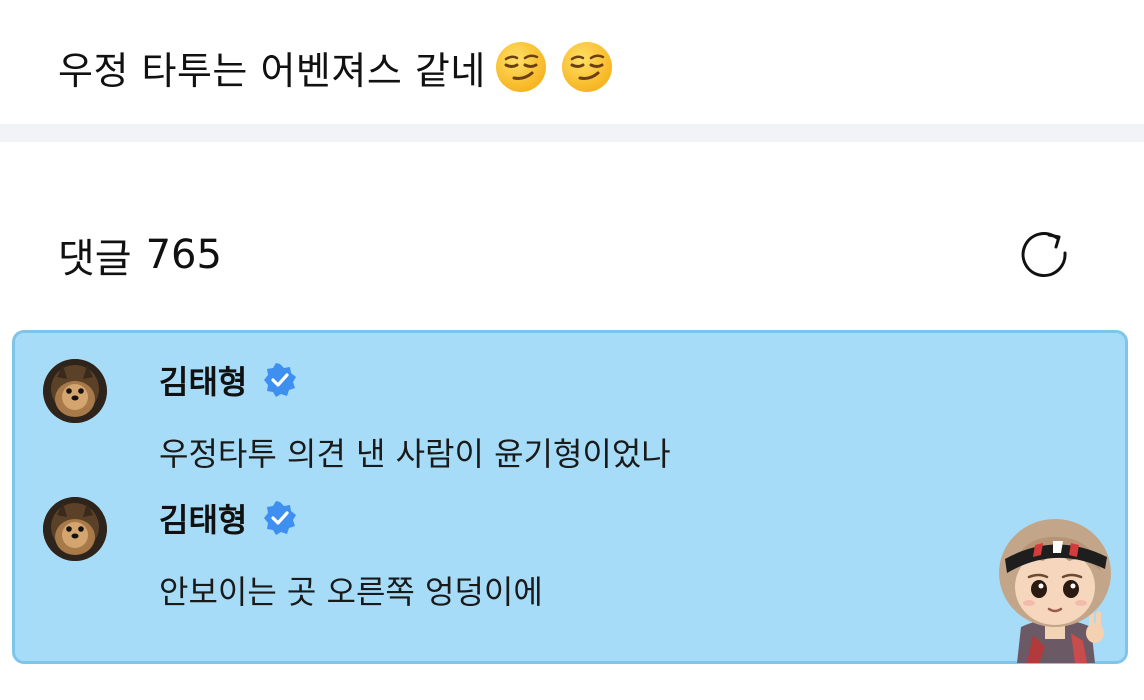  What do you see at coordinates (1045, 255) in the screenshot?
I see `refresh-icon` at bounding box center [1045, 255].